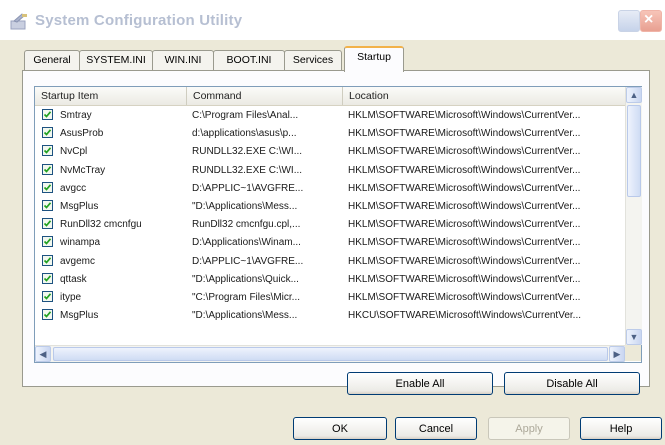  Describe the element at coordinates (52, 60) in the screenshot. I see `tab-general: General` at that location.